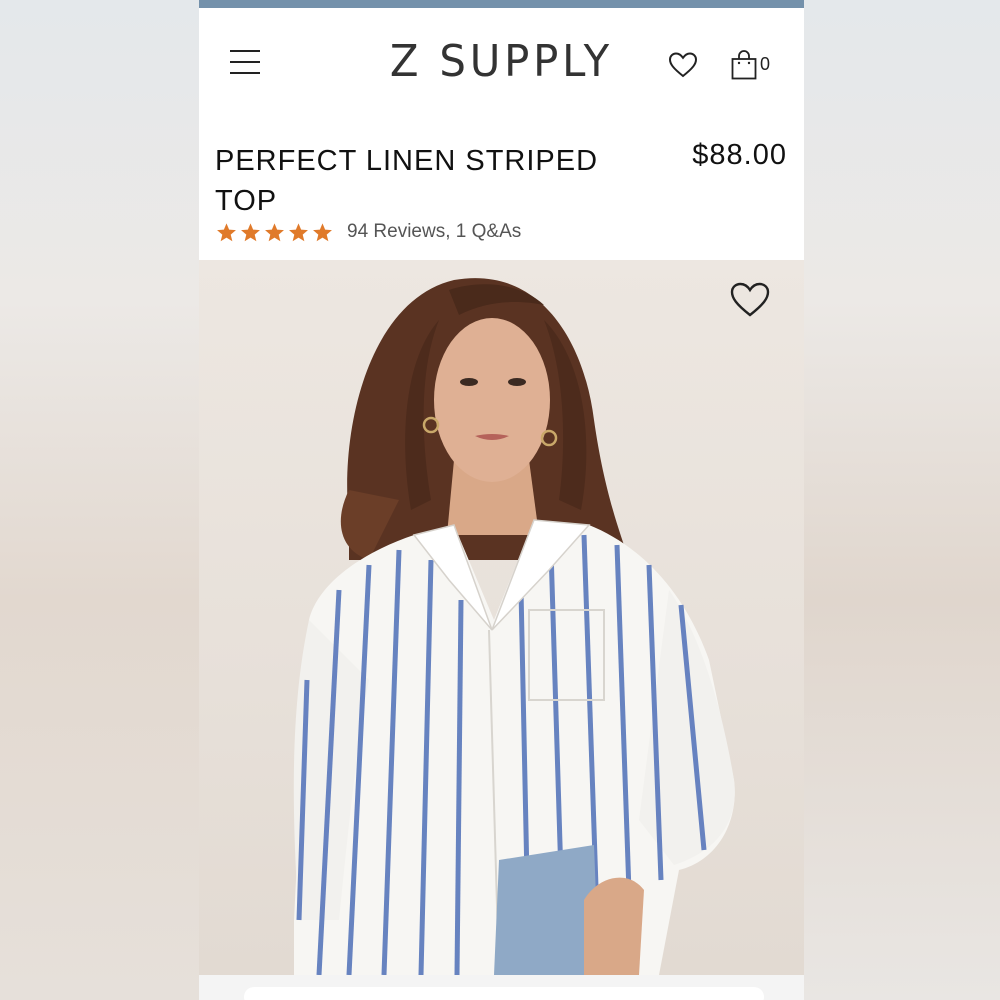  I want to click on accent-bar, so click(501, 4).